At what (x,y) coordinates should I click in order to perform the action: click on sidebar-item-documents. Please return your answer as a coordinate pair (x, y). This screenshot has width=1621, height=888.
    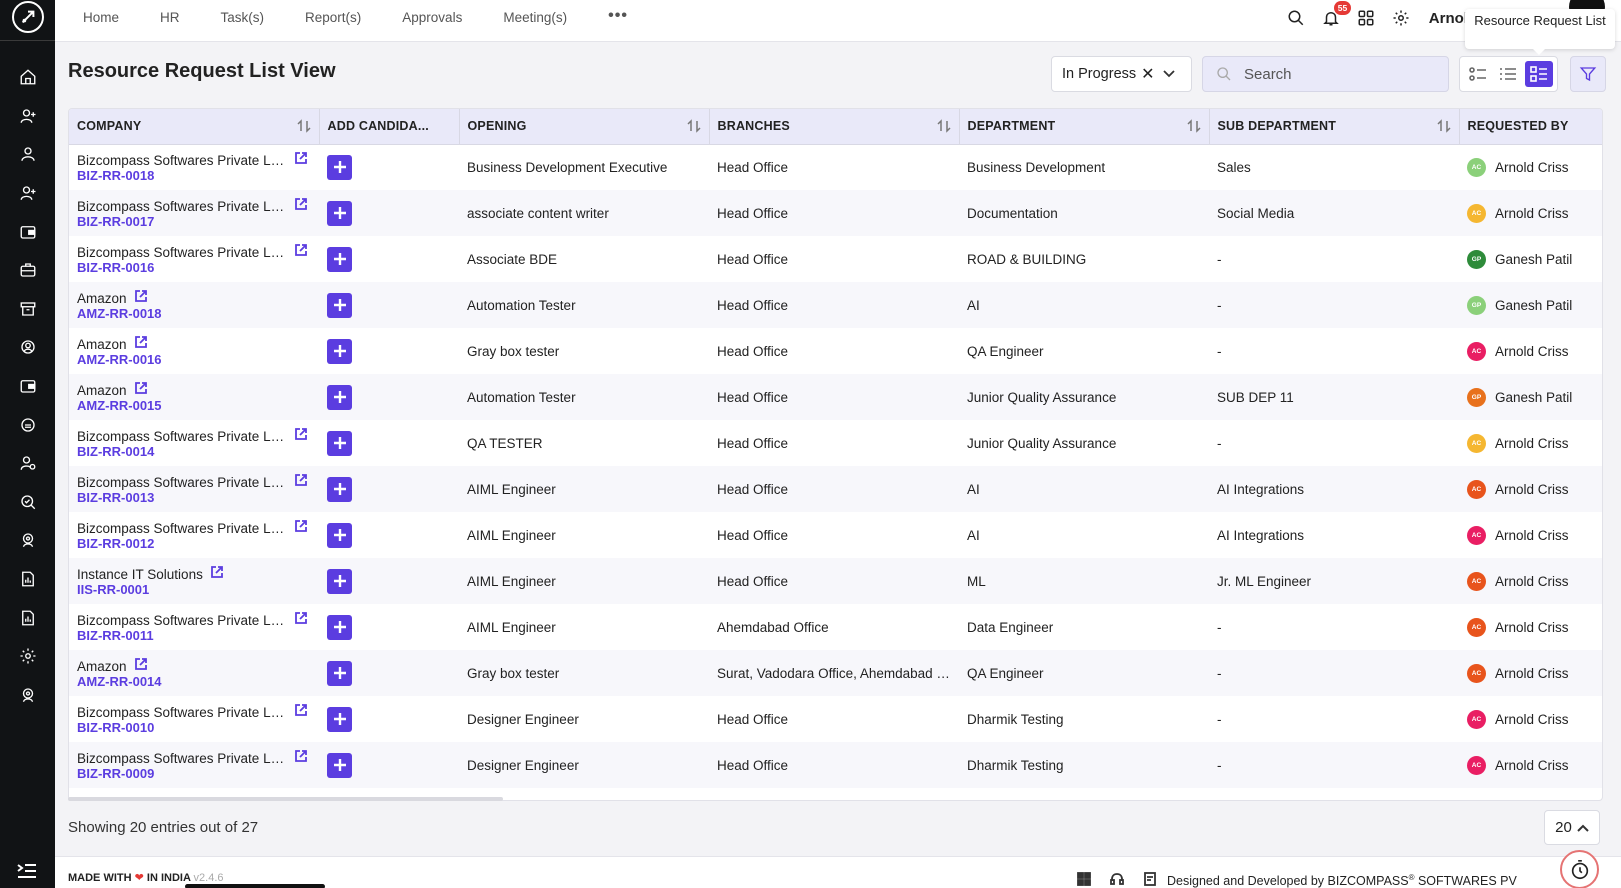
    Looking at the image, I should click on (27, 617).